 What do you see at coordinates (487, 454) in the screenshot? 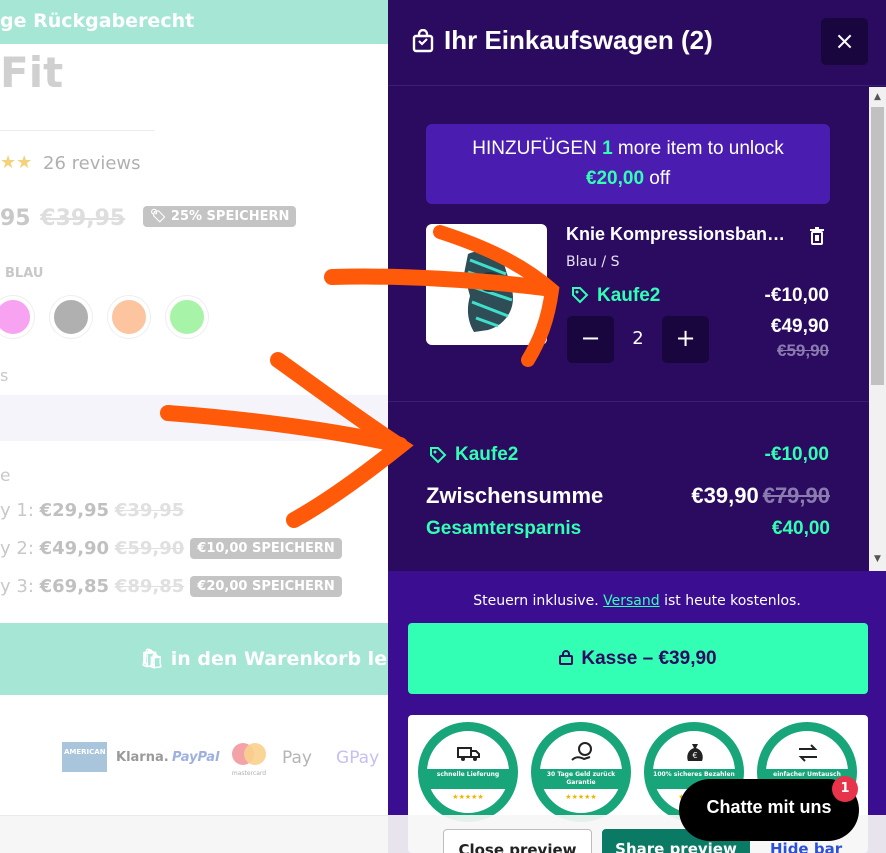
I see `cart-discount-code: Kaufe2` at bounding box center [487, 454].